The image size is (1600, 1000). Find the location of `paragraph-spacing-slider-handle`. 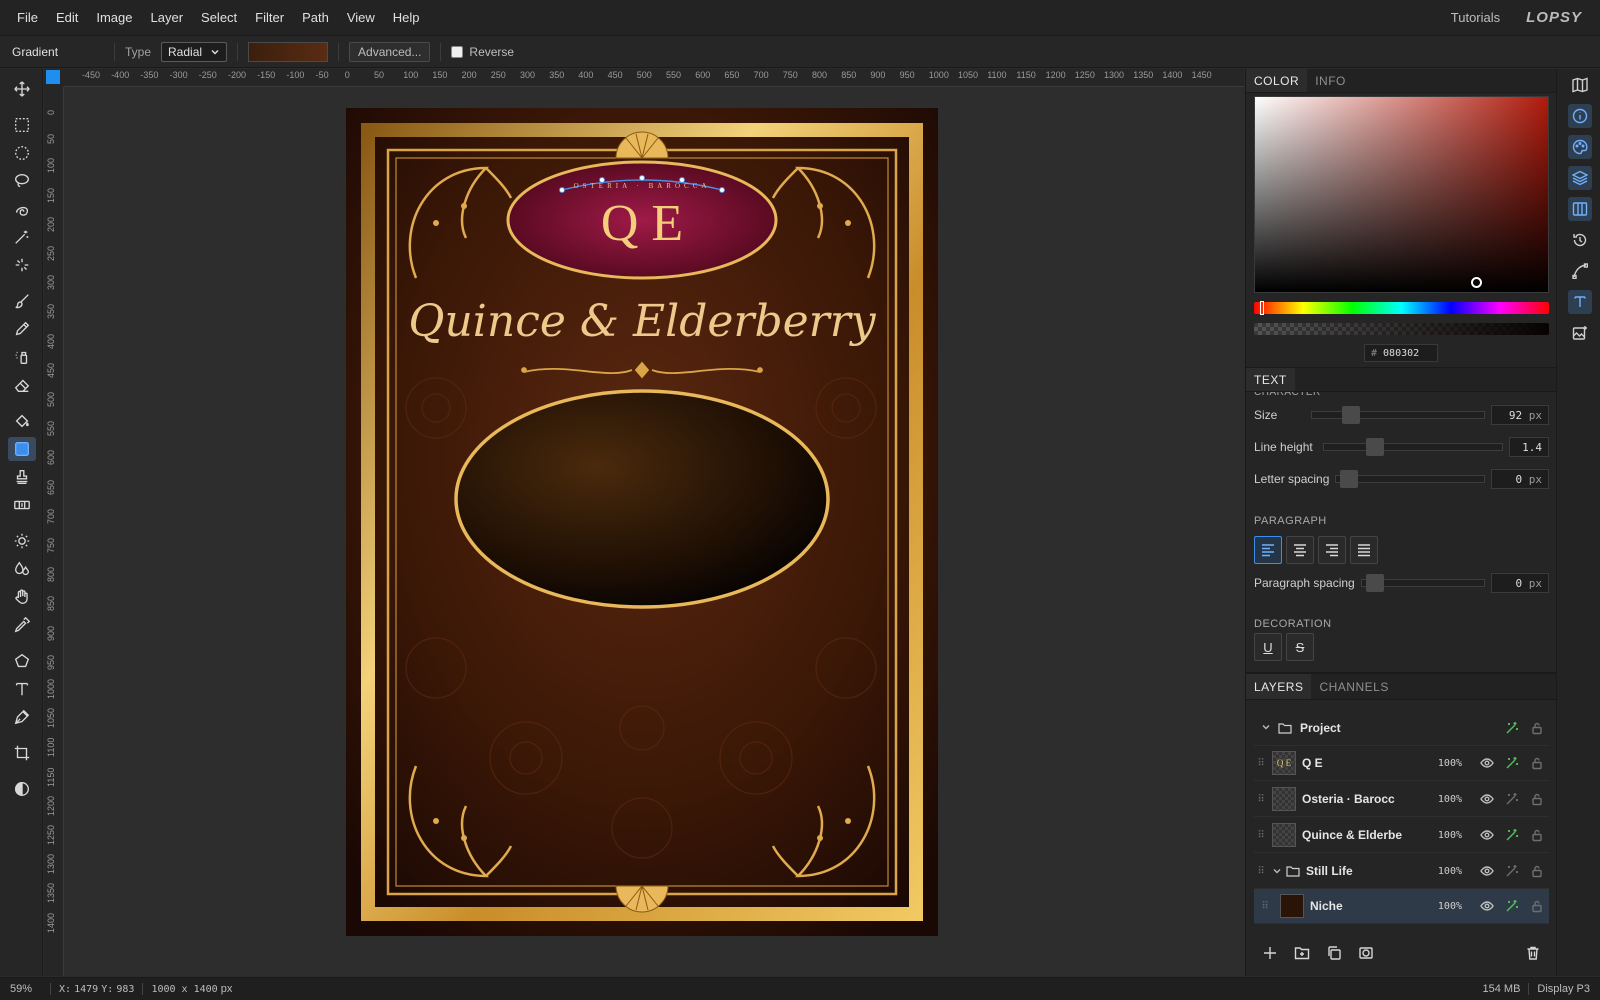

paragraph-spacing-slider-handle is located at coordinates (1374, 583).